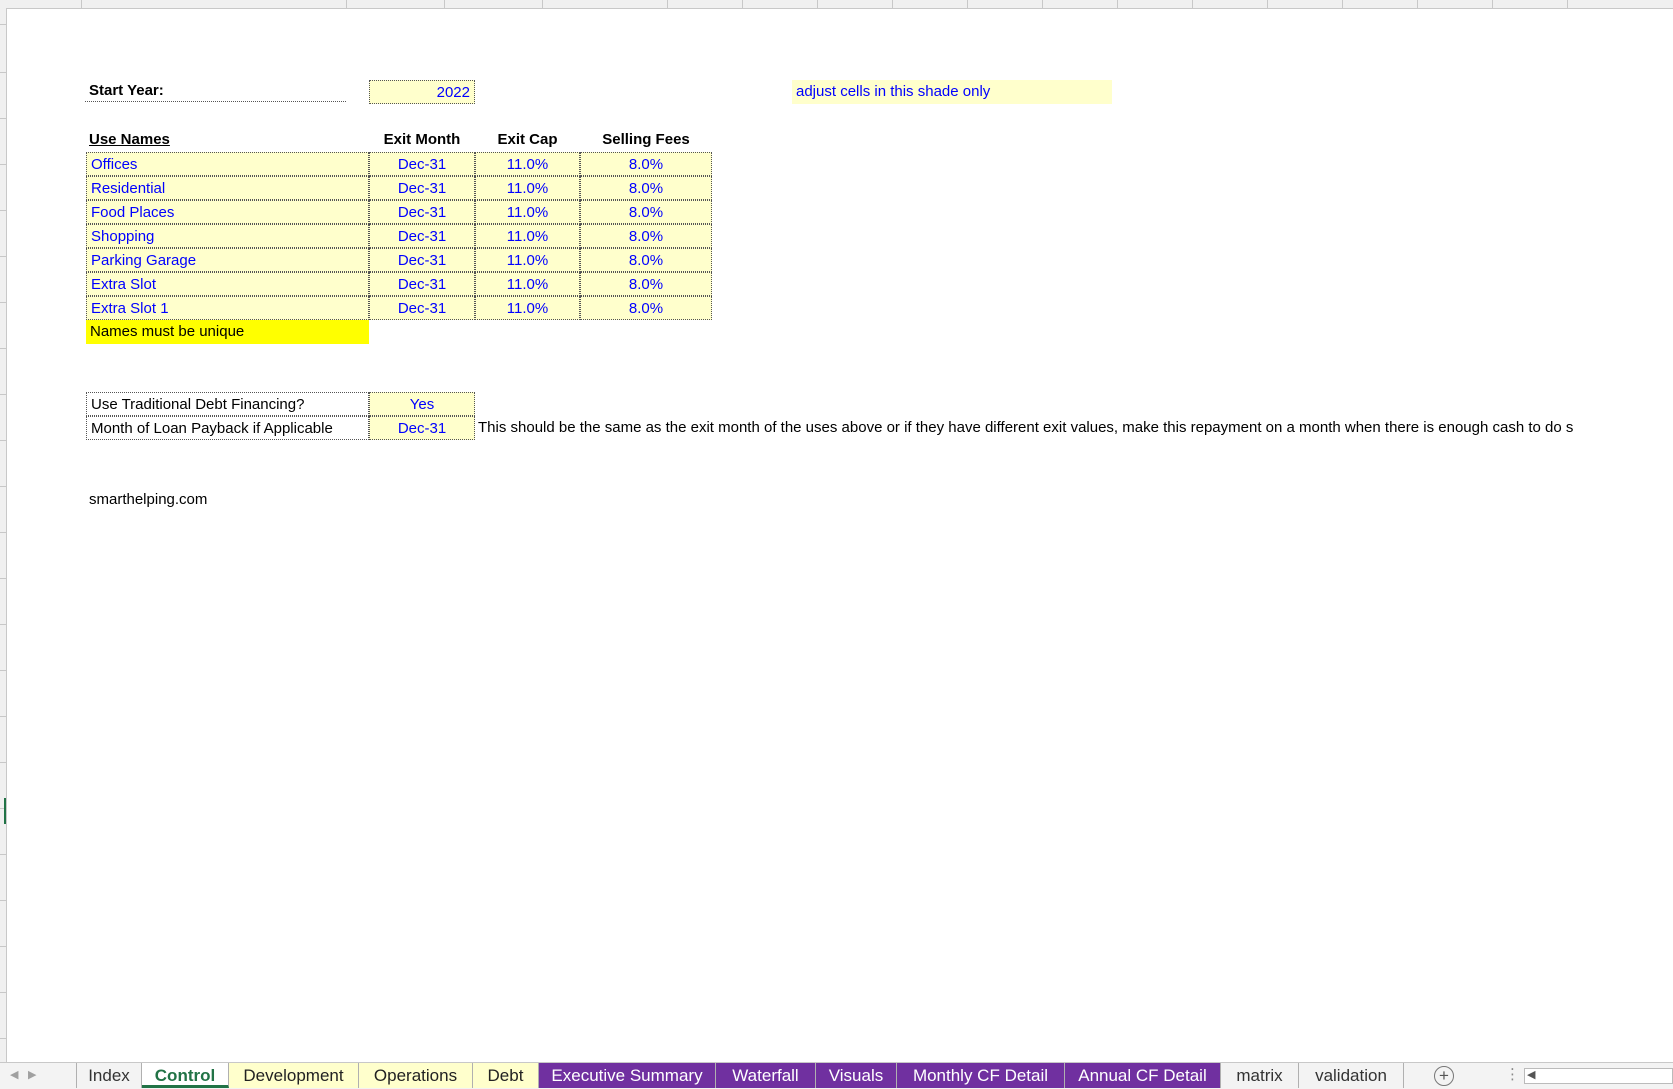  I want to click on use-name-input: Food Places, so click(227, 212).